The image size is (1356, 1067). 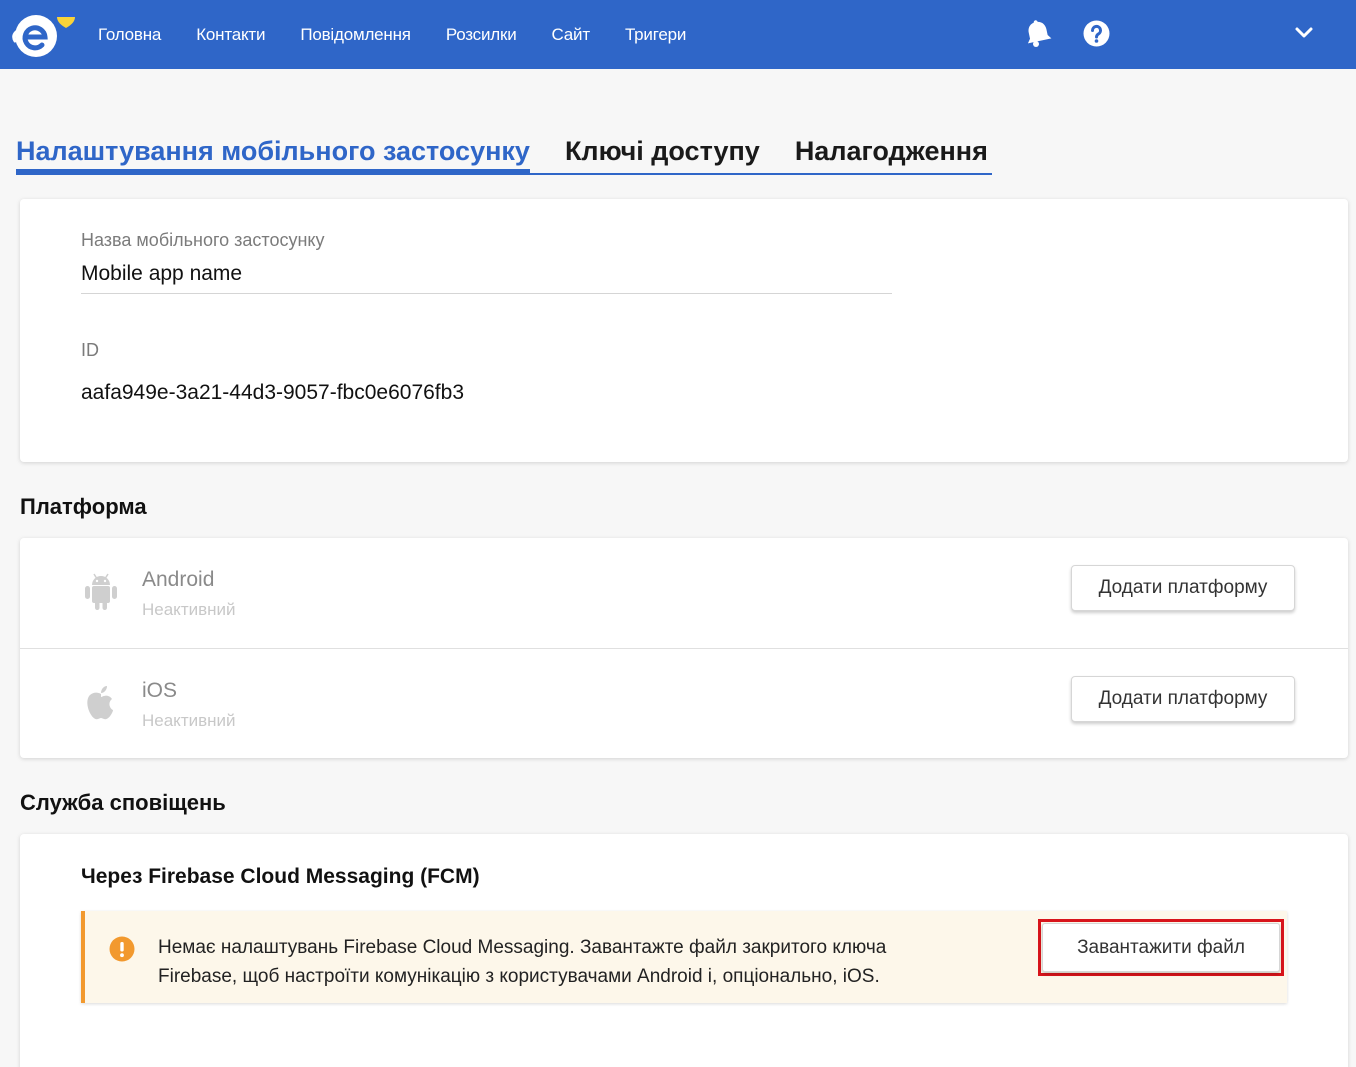 I want to click on android-platform-name: Android, so click(x=178, y=579).